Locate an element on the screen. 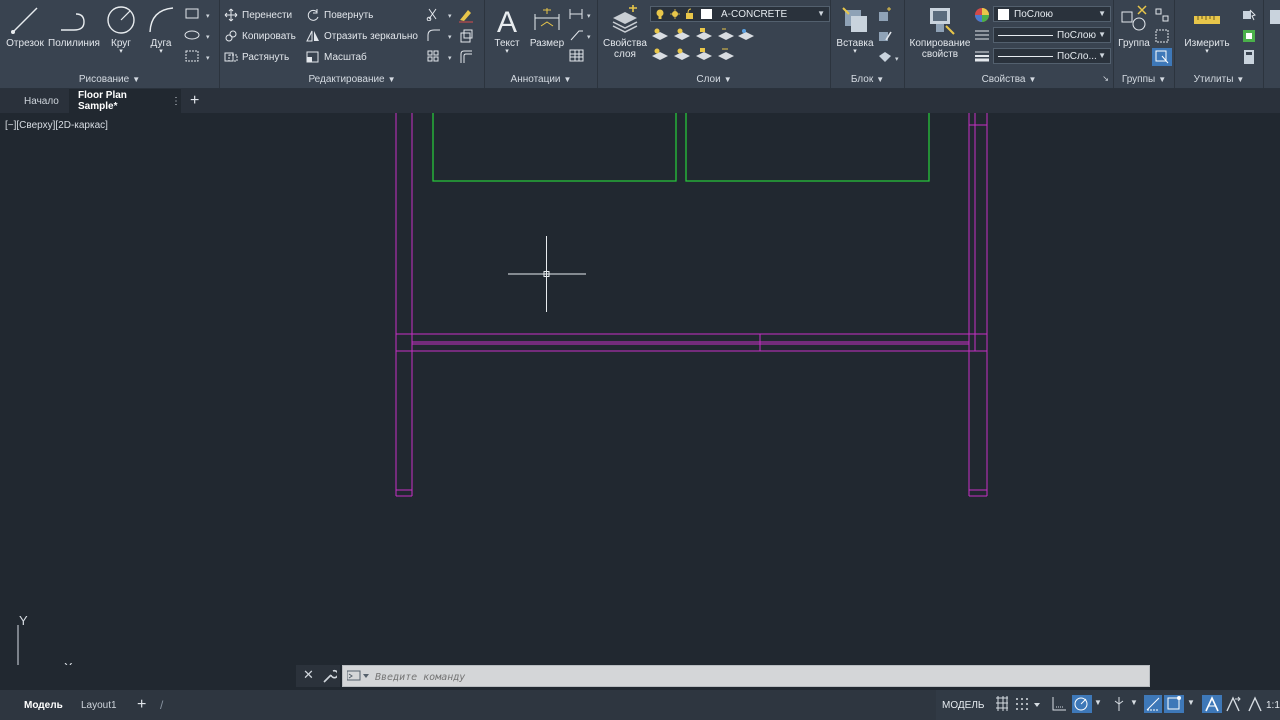 The image size is (1280, 720). annotation-visibility-icon is located at coordinates (1212, 704).